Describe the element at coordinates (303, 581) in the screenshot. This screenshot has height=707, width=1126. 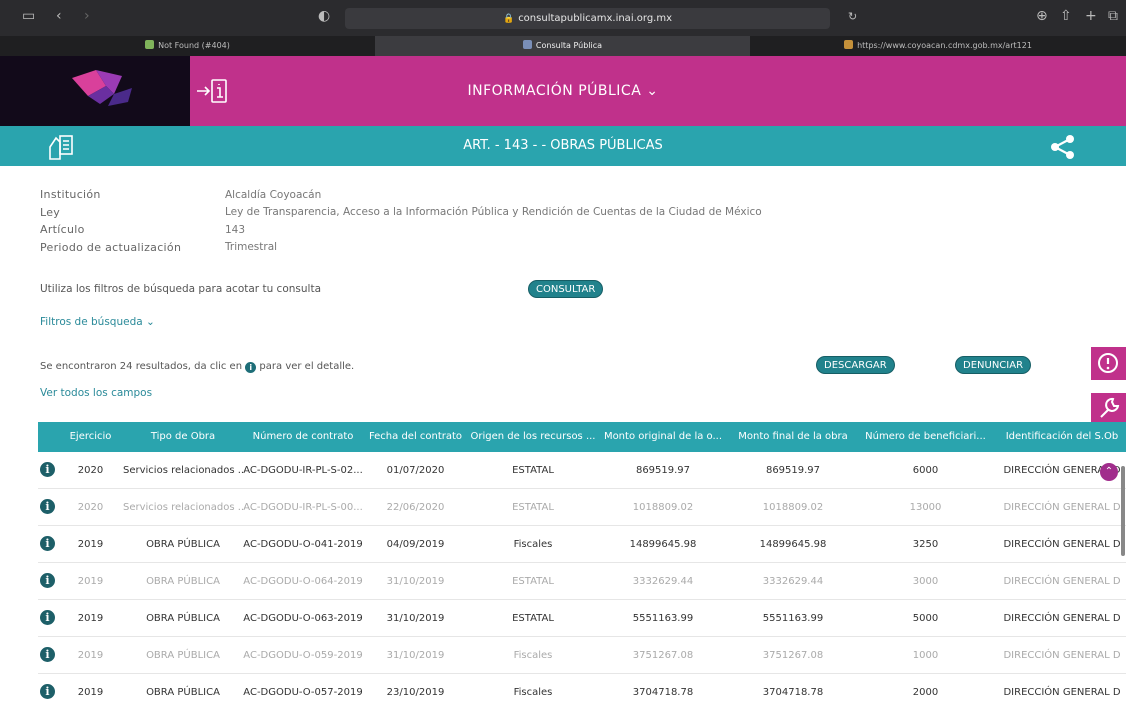
I see `table-cell: AC-DGODU-O-064-2019` at that location.